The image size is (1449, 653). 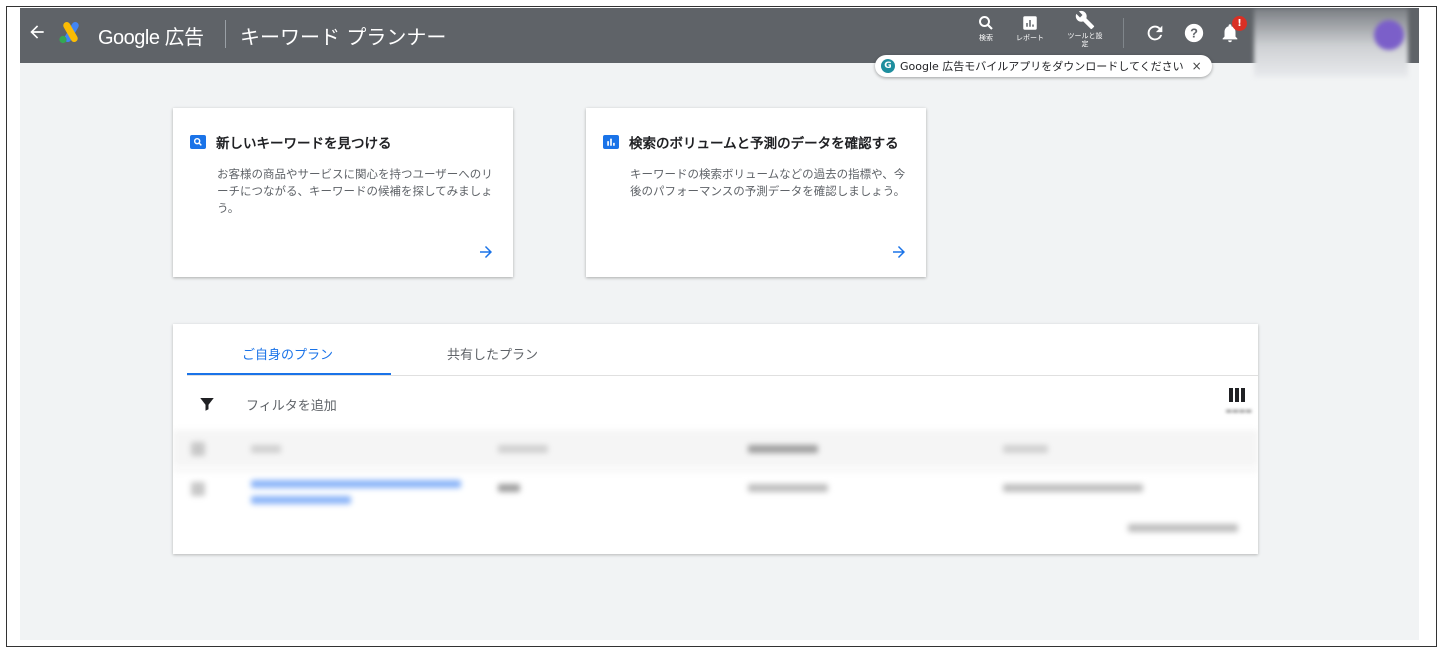 I want to click on bar-chart-icon, so click(x=611, y=142).